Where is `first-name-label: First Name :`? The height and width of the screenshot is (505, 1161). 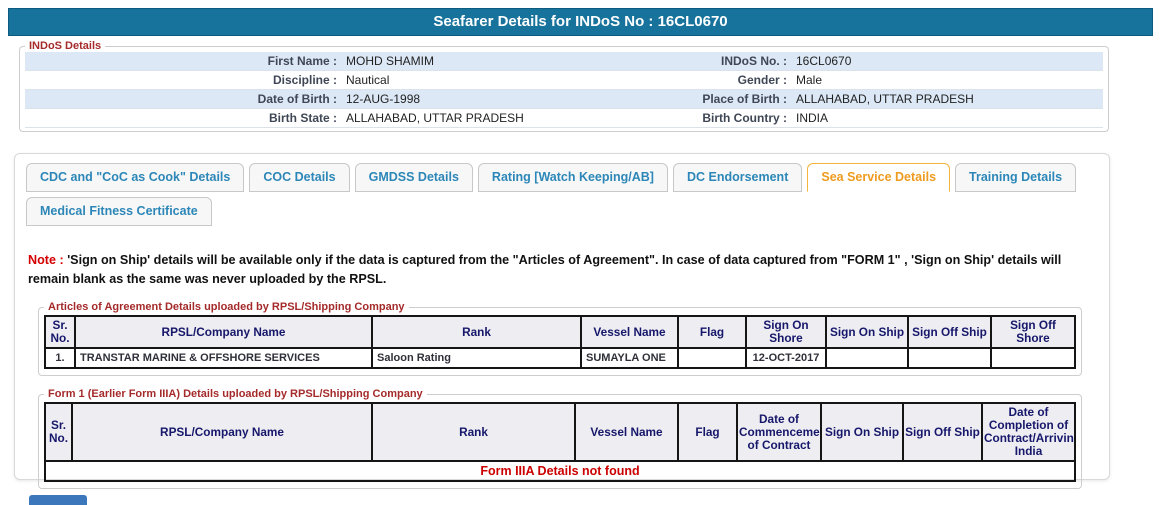
first-name-label: First Name : is located at coordinates (184, 61).